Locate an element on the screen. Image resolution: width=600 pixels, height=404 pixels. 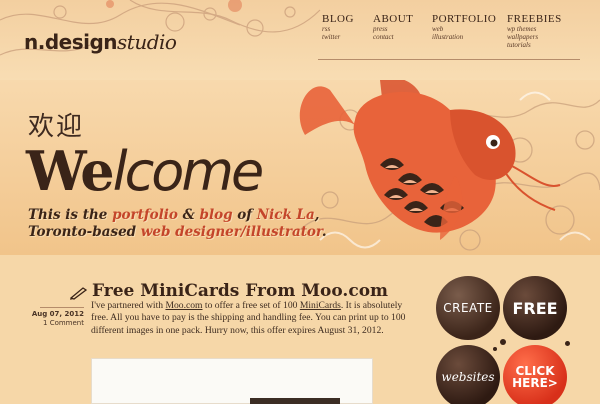
moo-link: Moo.com is located at coordinates (183, 305).